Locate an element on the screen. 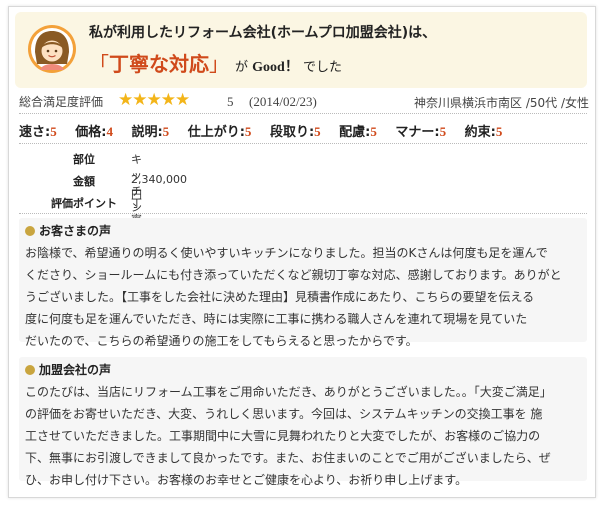 The image size is (604, 506). headline-quote: 「丁寧な対応」 is located at coordinates (159, 64).